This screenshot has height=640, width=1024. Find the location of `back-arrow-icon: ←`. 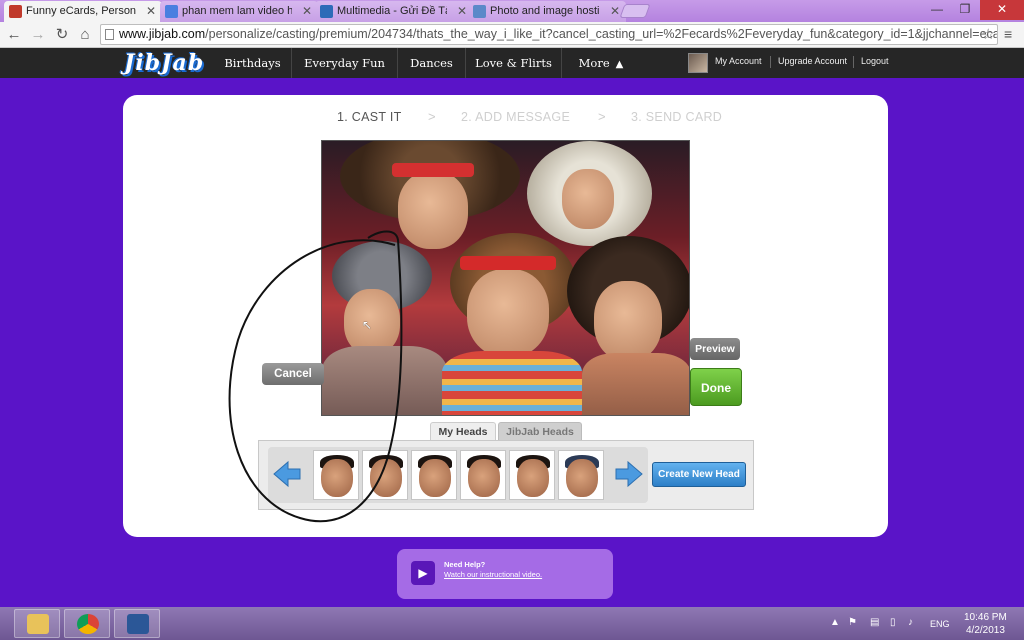

back-arrow-icon: ← is located at coordinates (14, 35).